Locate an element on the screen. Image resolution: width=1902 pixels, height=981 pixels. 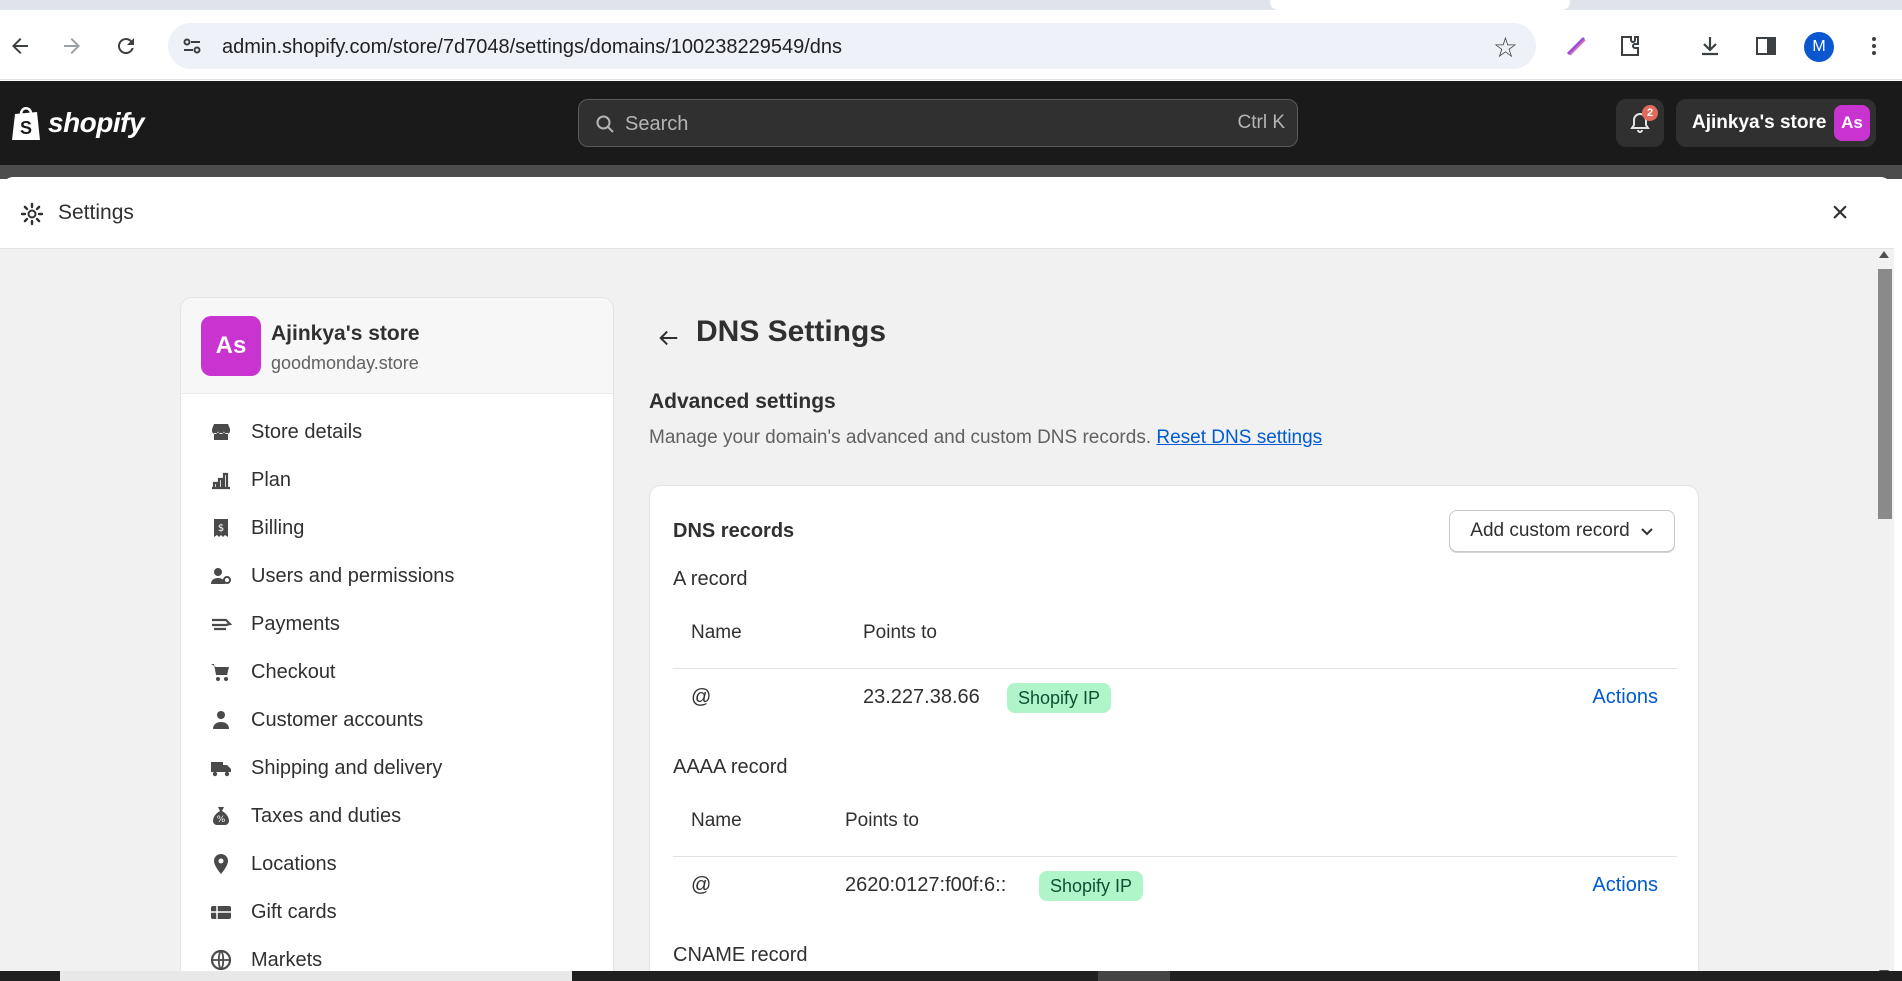
settings-header: Settings × is located at coordinates (947, 213).